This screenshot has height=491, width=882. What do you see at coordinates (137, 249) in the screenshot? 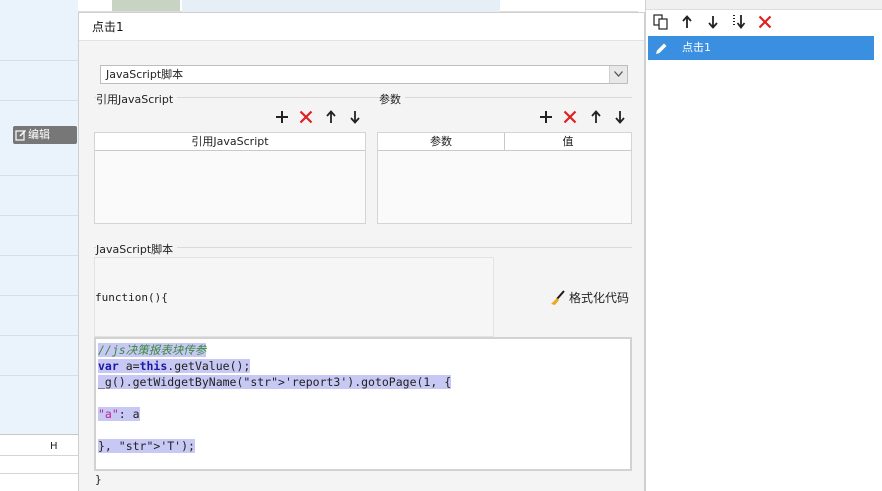
I see `script-group-label: JavaScript脚本` at bounding box center [137, 249].